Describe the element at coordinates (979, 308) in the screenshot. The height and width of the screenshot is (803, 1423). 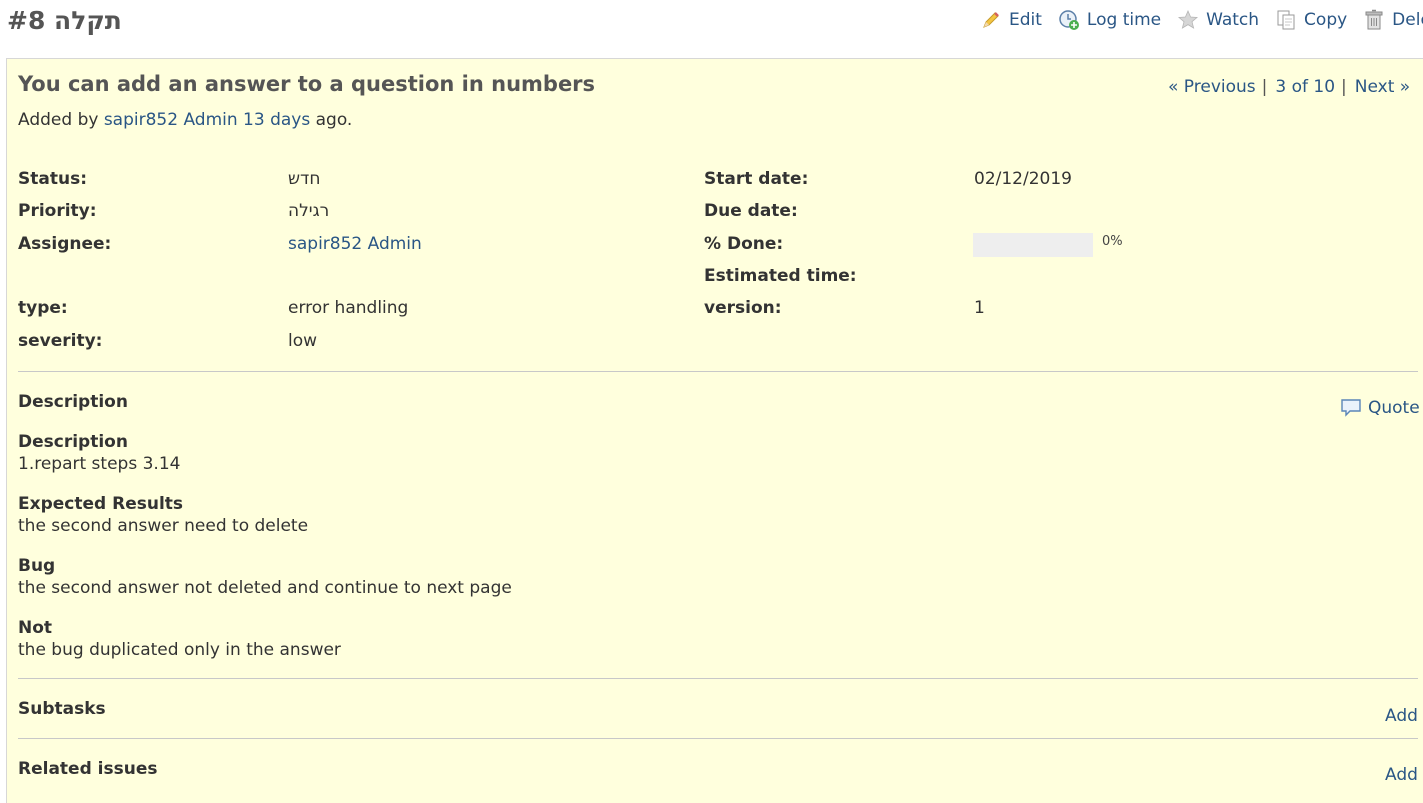
I see `version-value: 1` at that location.